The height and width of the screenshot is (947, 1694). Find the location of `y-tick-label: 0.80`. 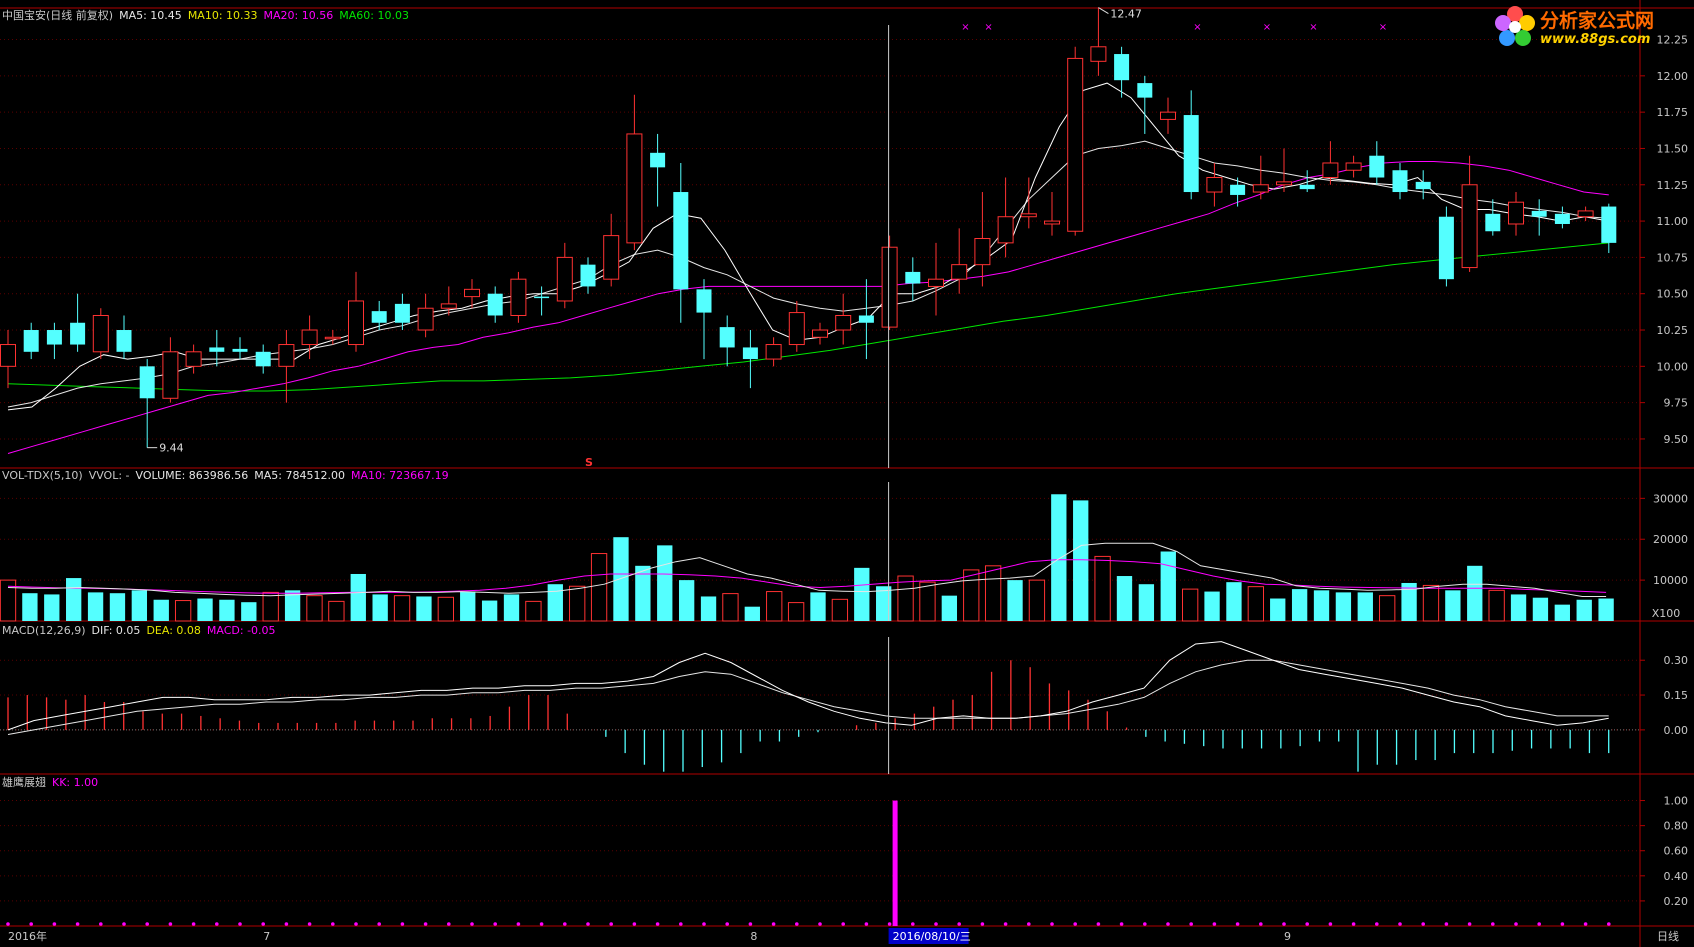

y-tick-label: 0.80 is located at coordinates (1676, 826).